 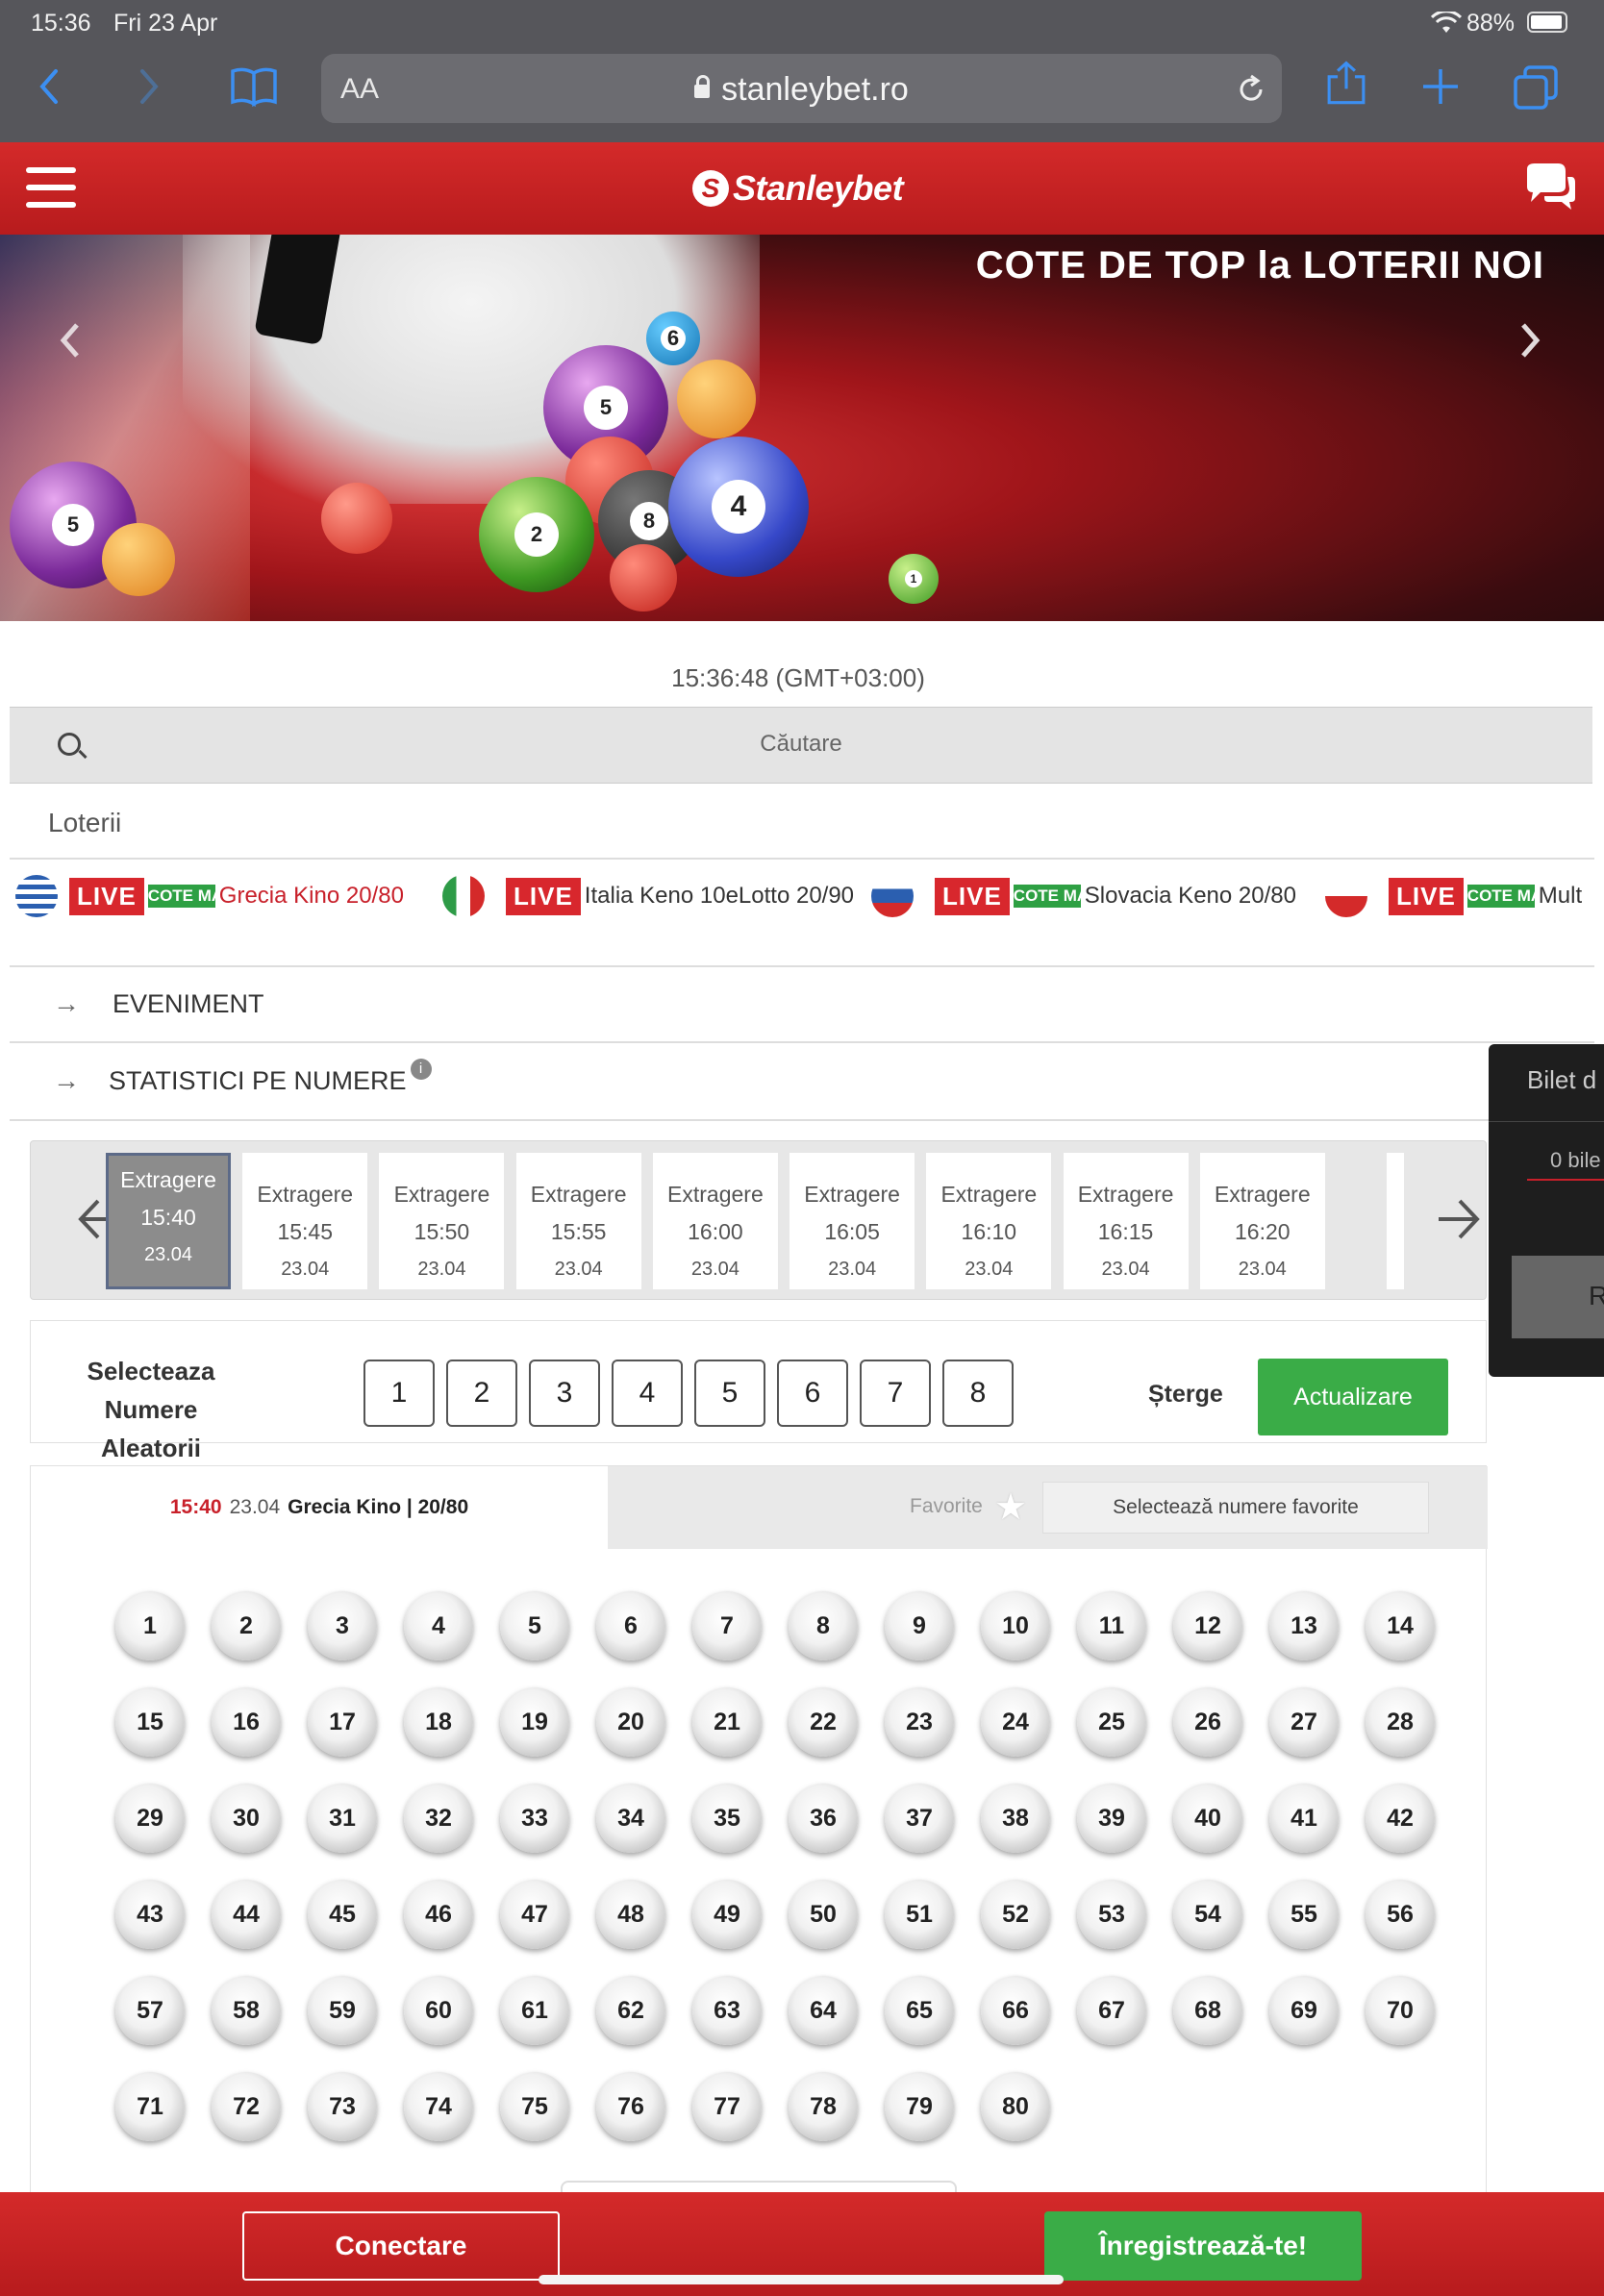 What do you see at coordinates (919, 1914) in the screenshot?
I see `number-ball: 51` at bounding box center [919, 1914].